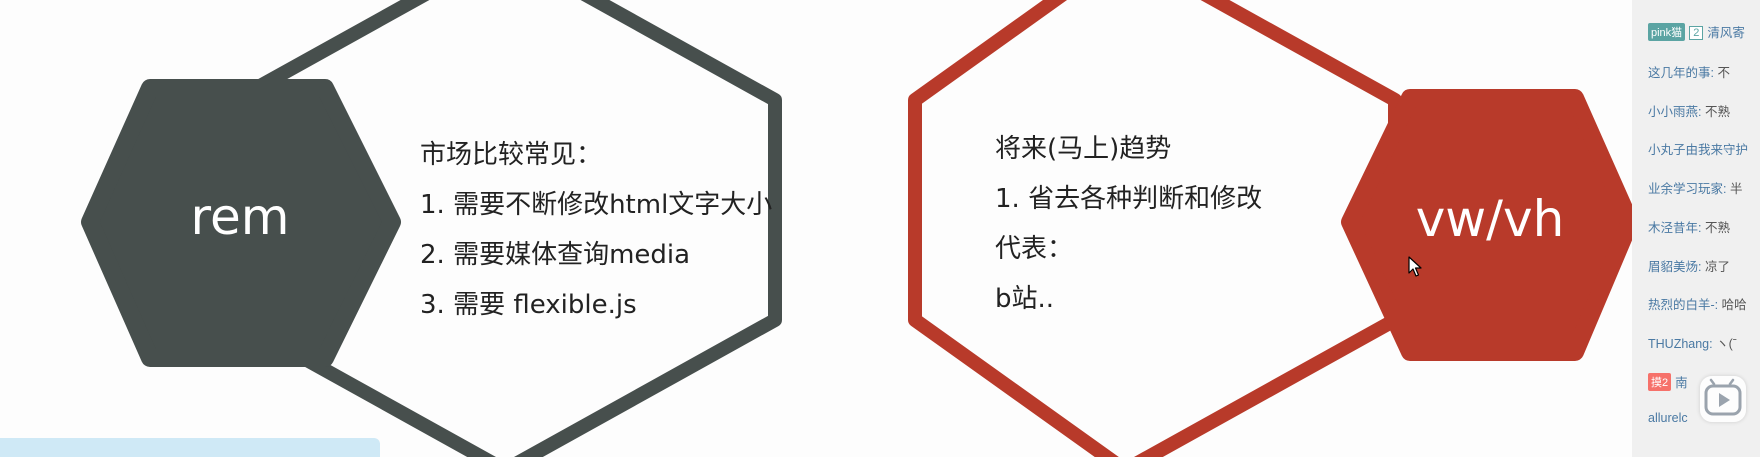  I want to click on rem-label: rem, so click(240, 217).